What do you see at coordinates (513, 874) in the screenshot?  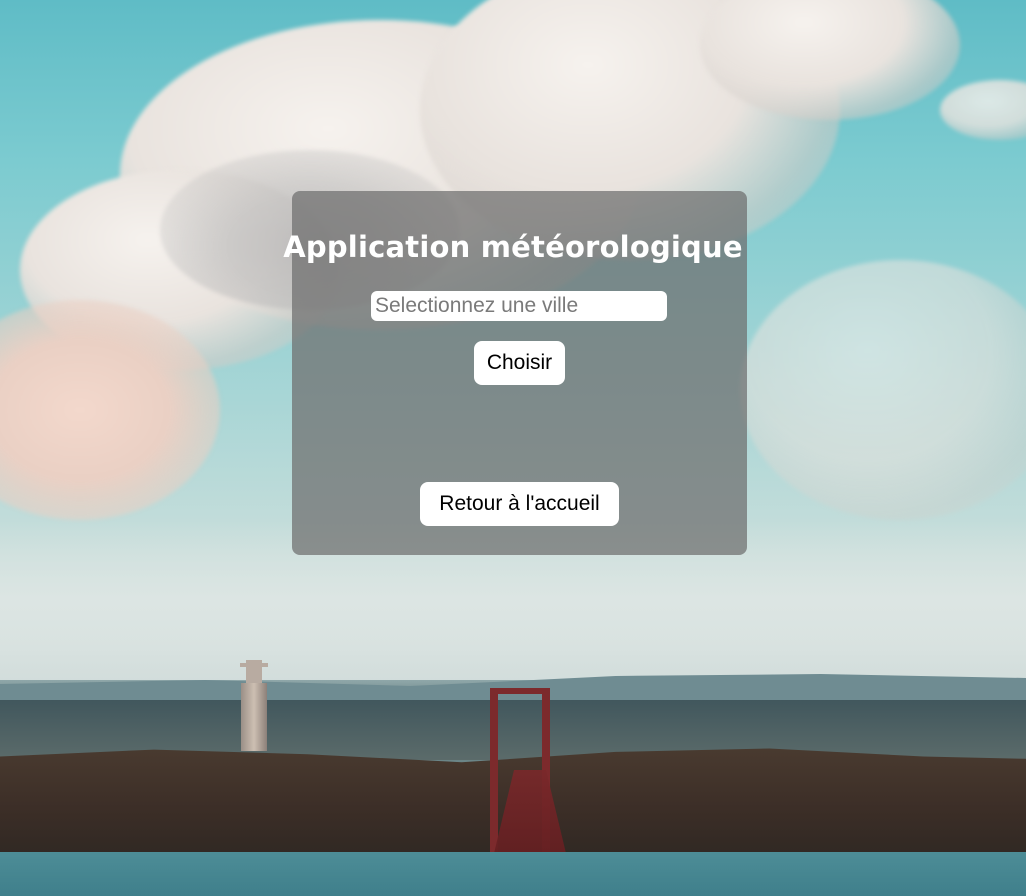 I see `river` at bounding box center [513, 874].